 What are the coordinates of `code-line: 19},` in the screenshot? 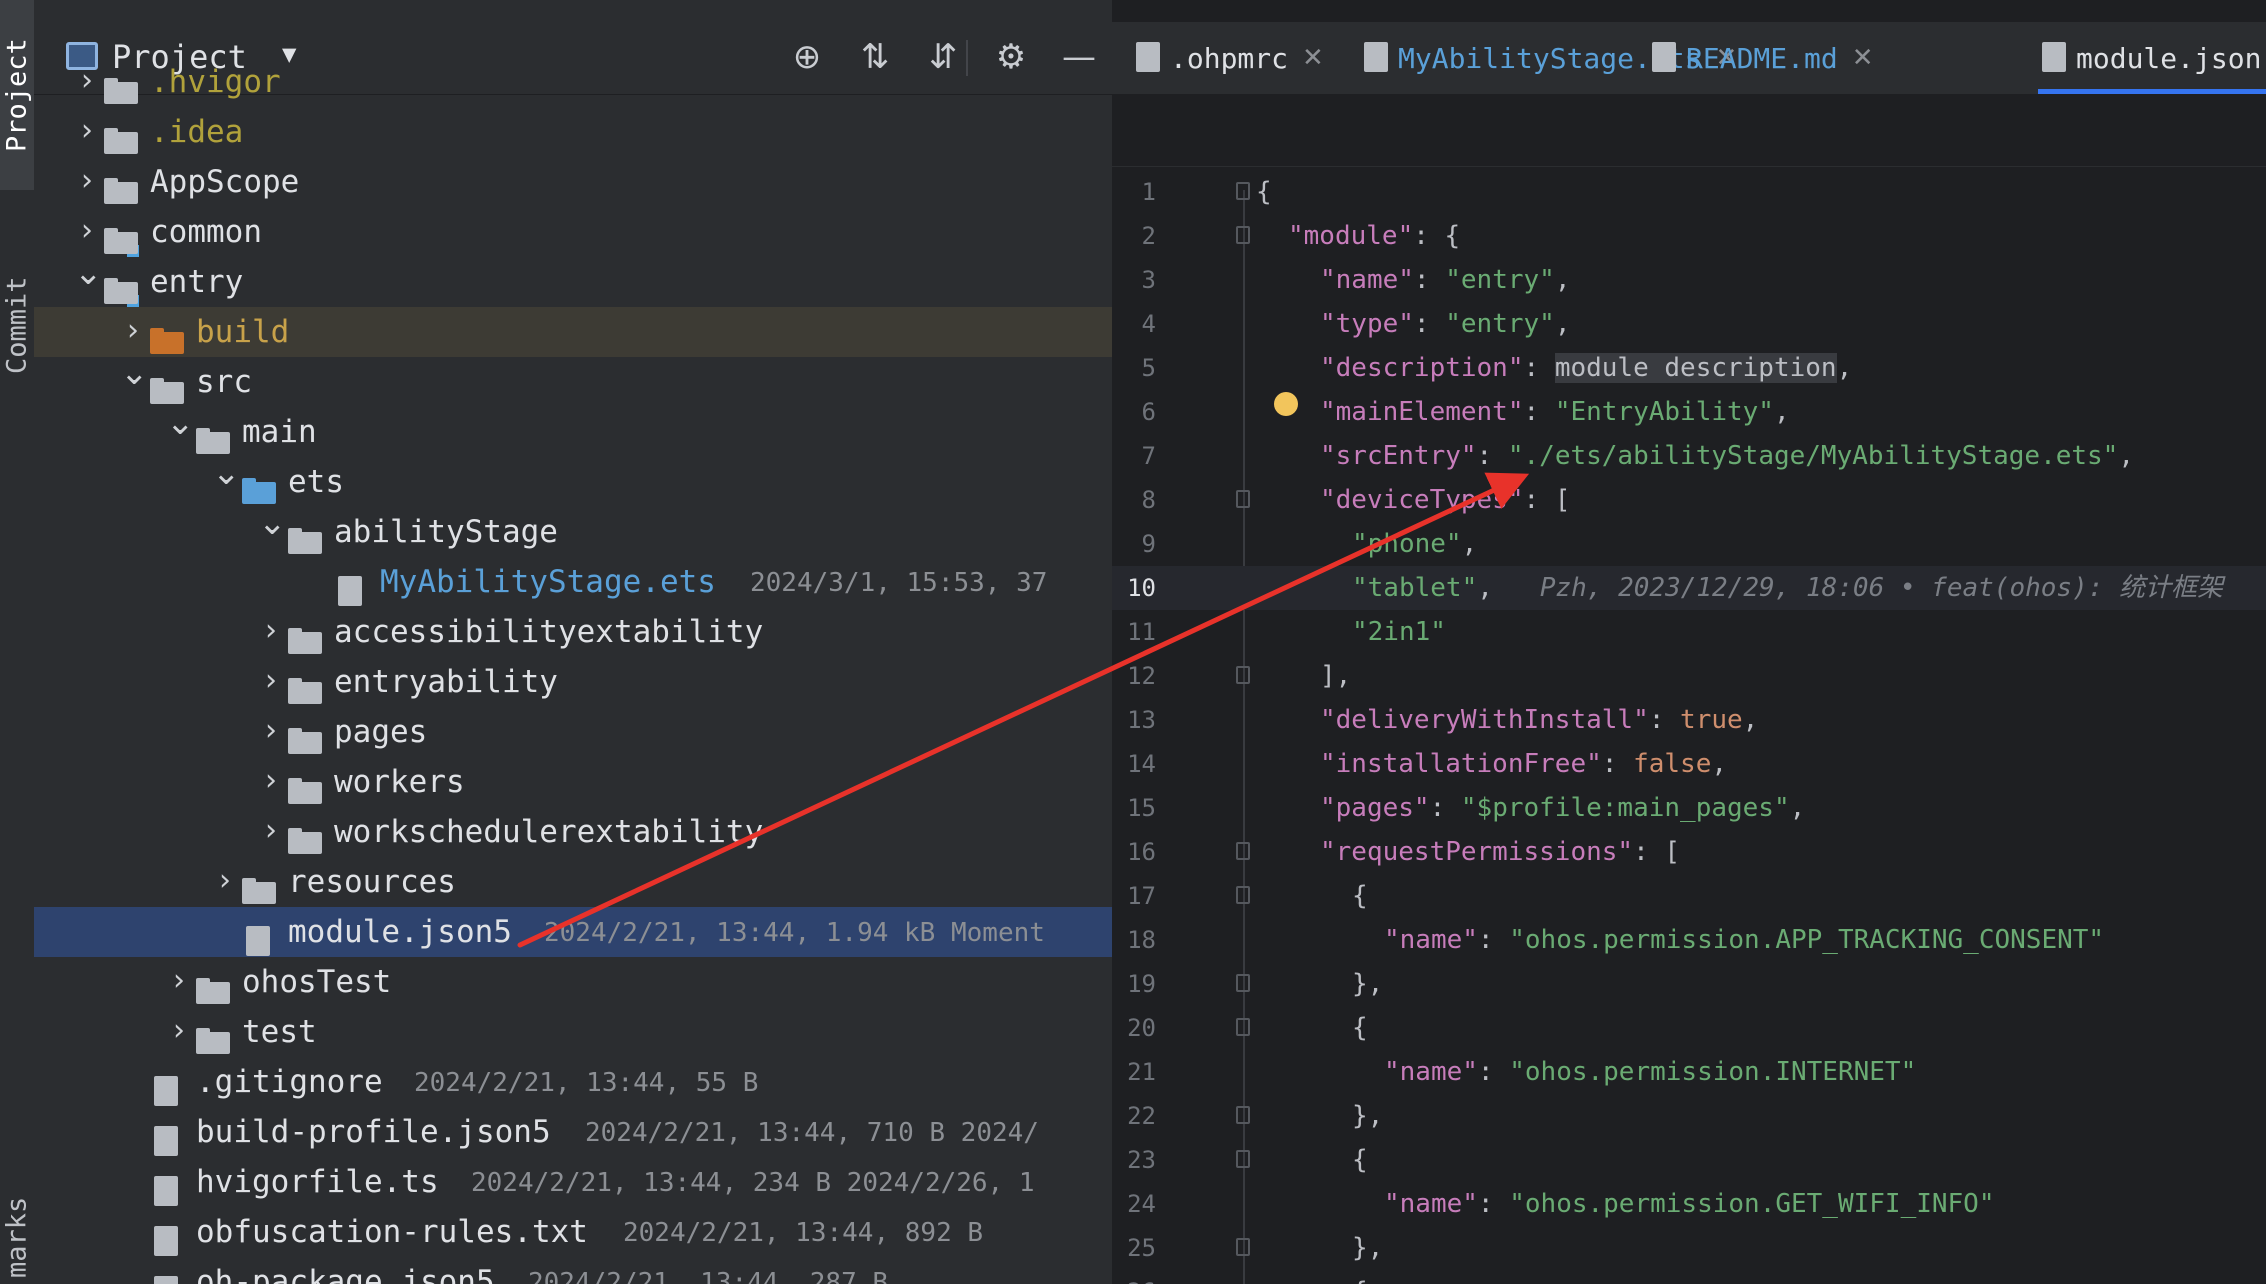 It's located at (1689, 984).